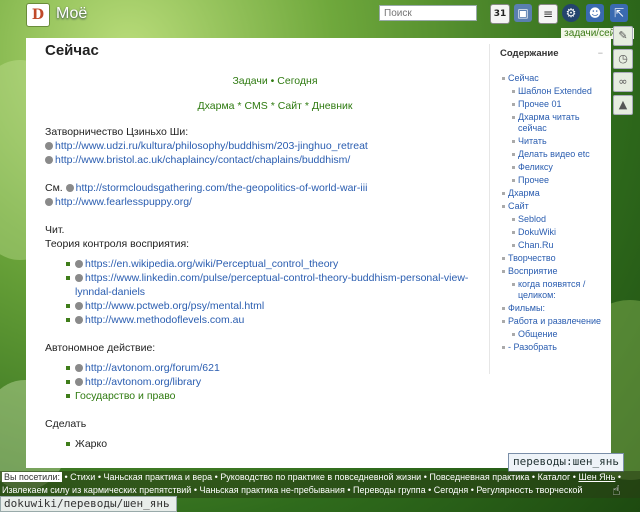 The width and height of the screenshot is (640, 512). Describe the element at coordinates (275, 444) in the screenshot. I see `todo-list: Жарко` at that location.